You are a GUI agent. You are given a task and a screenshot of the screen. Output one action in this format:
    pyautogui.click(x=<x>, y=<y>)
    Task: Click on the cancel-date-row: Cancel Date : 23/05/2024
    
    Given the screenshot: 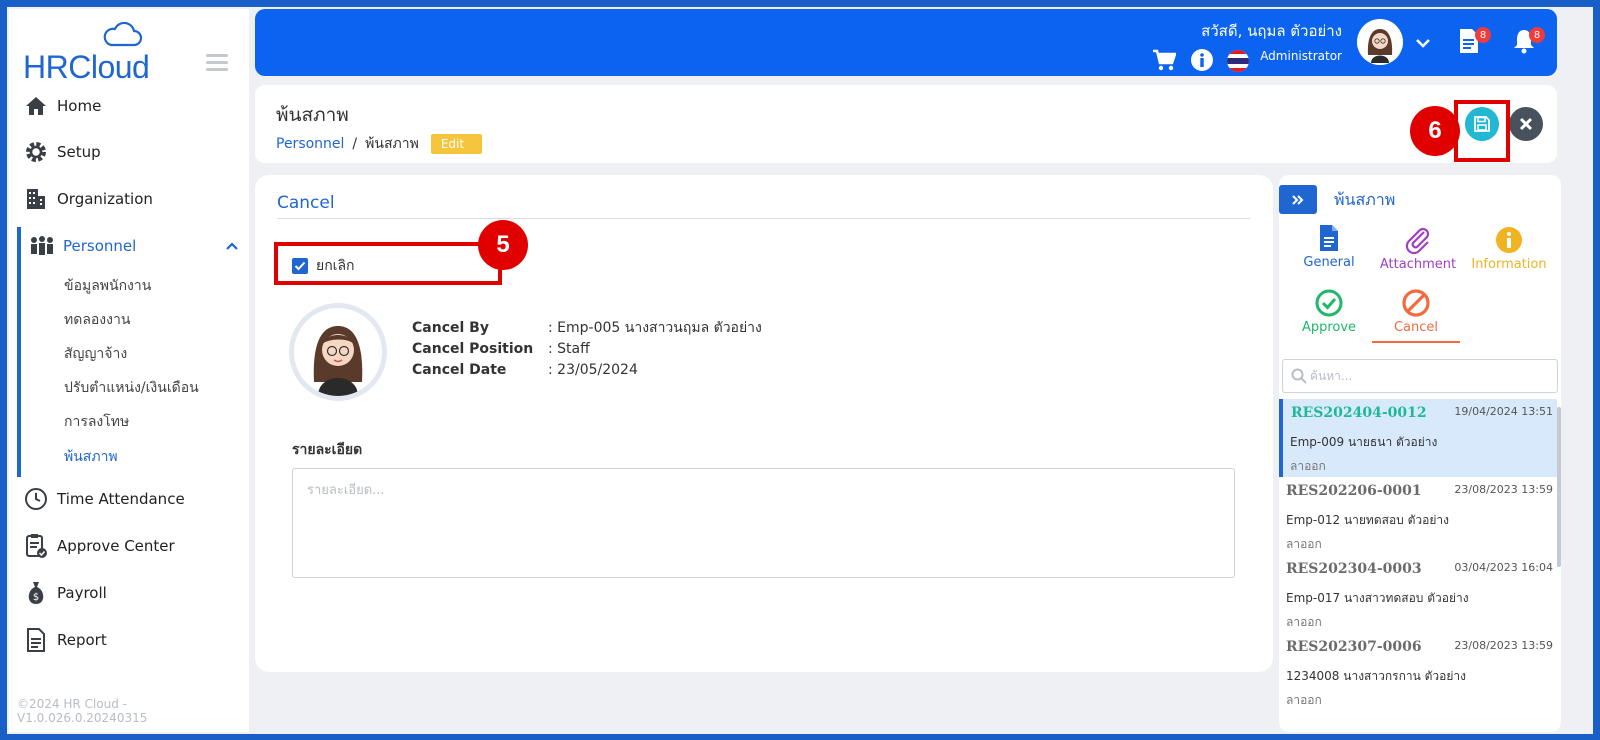 What is the action you would take?
    pyautogui.click(x=587, y=369)
    